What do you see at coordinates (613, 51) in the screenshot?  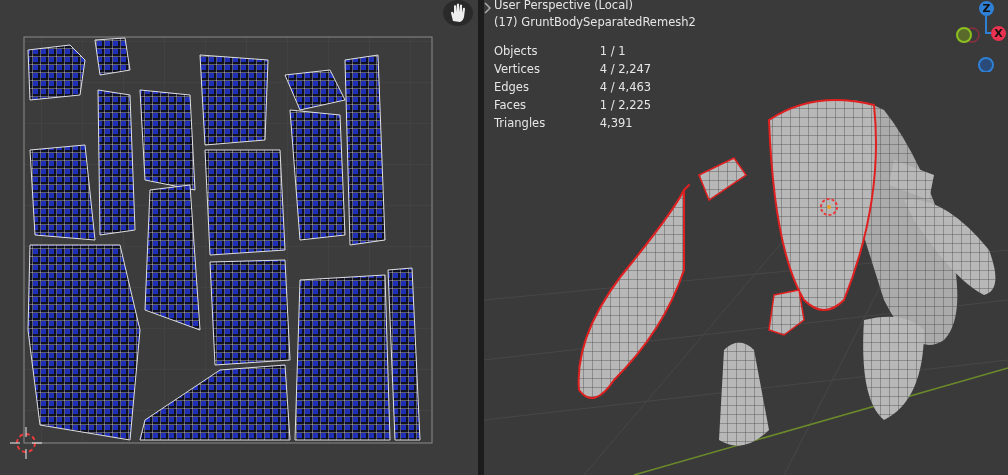 I see `stat-value: 1 / 1` at bounding box center [613, 51].